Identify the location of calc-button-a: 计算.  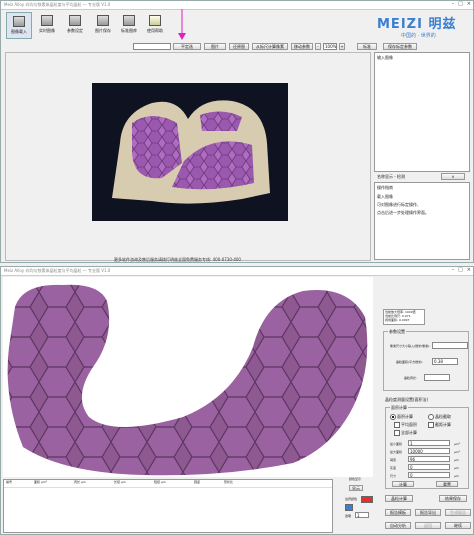
(403, 484).